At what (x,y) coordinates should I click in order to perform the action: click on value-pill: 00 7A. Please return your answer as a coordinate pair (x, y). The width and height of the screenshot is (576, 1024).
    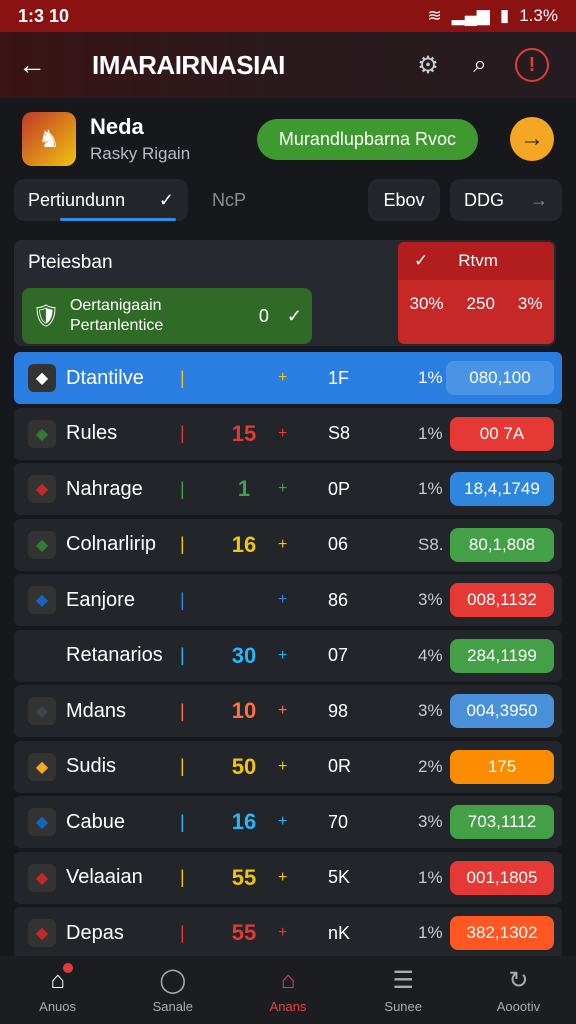
    Looking at the image, I should click on (502, 433).